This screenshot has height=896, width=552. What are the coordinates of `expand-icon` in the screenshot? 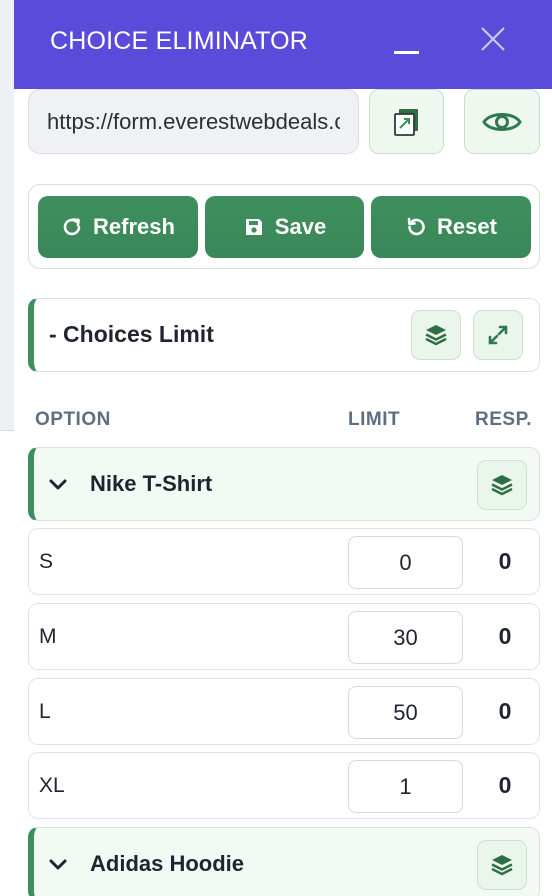 It's located at (498, 335).